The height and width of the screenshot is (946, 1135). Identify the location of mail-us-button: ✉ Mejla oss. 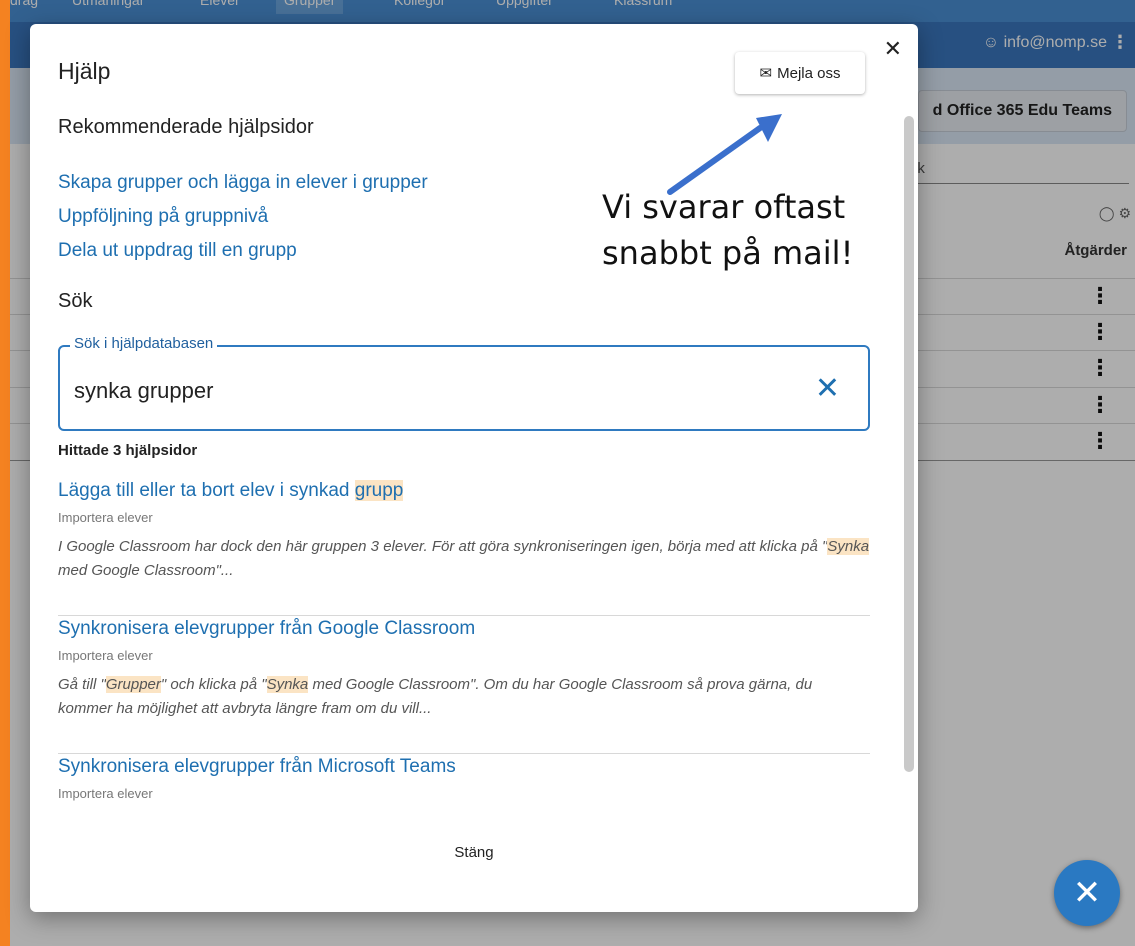
(800, 73).